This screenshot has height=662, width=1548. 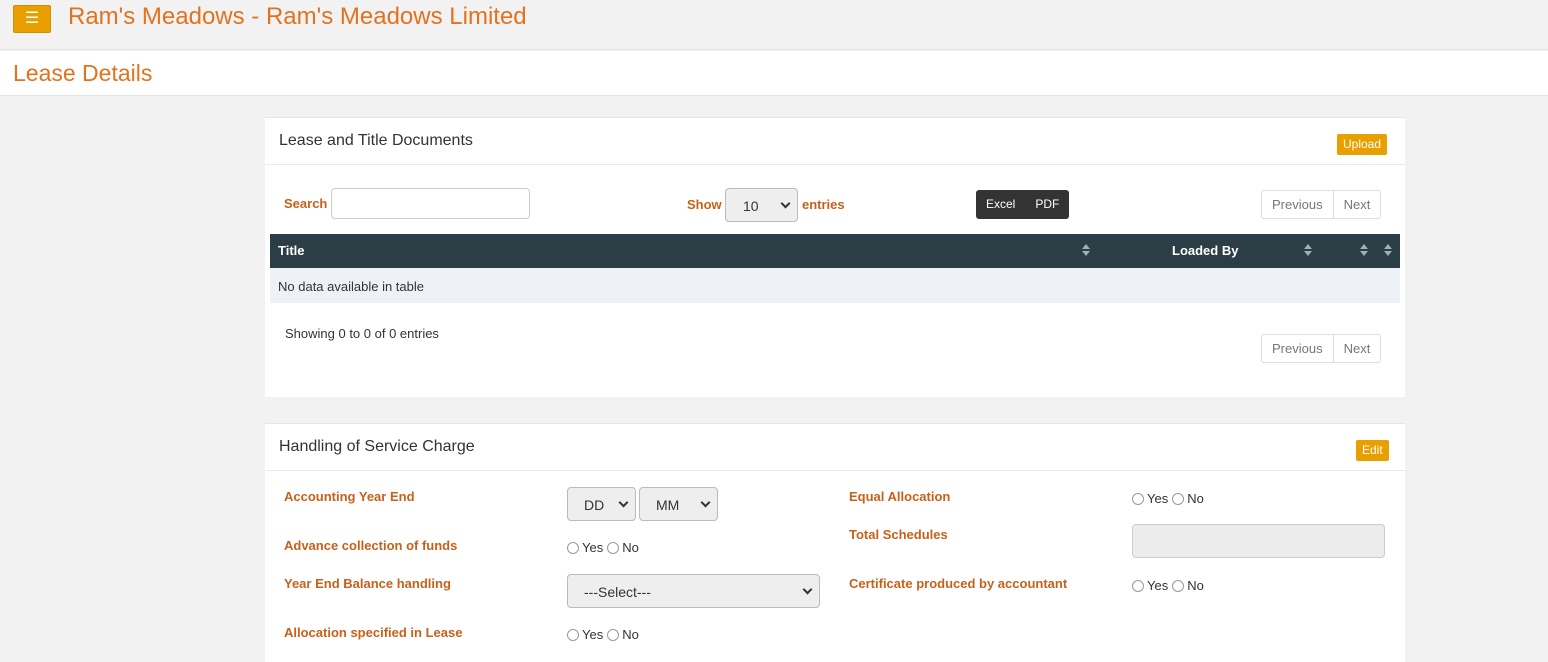 What do you see at coordinates (823, 204) in the screenshot?
I see `entries-label: entries` at bounding box center [823, 204].